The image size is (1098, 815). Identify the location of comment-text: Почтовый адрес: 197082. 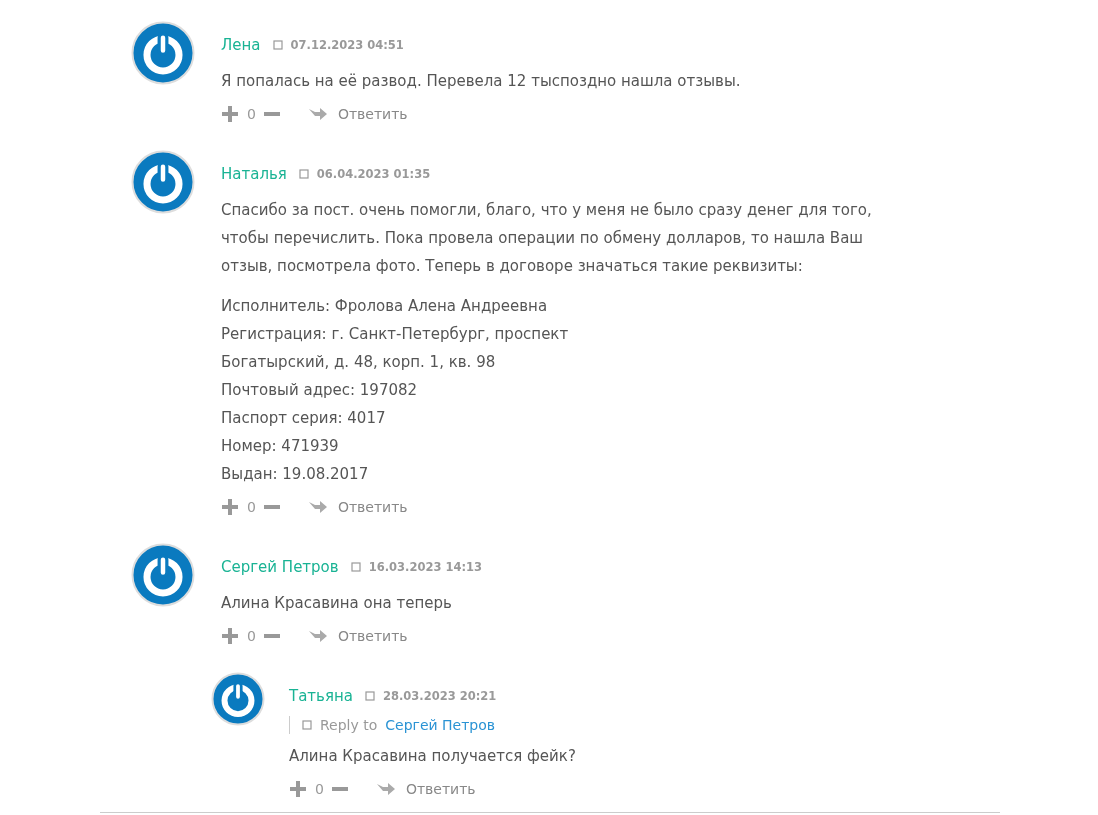
(320, 390).